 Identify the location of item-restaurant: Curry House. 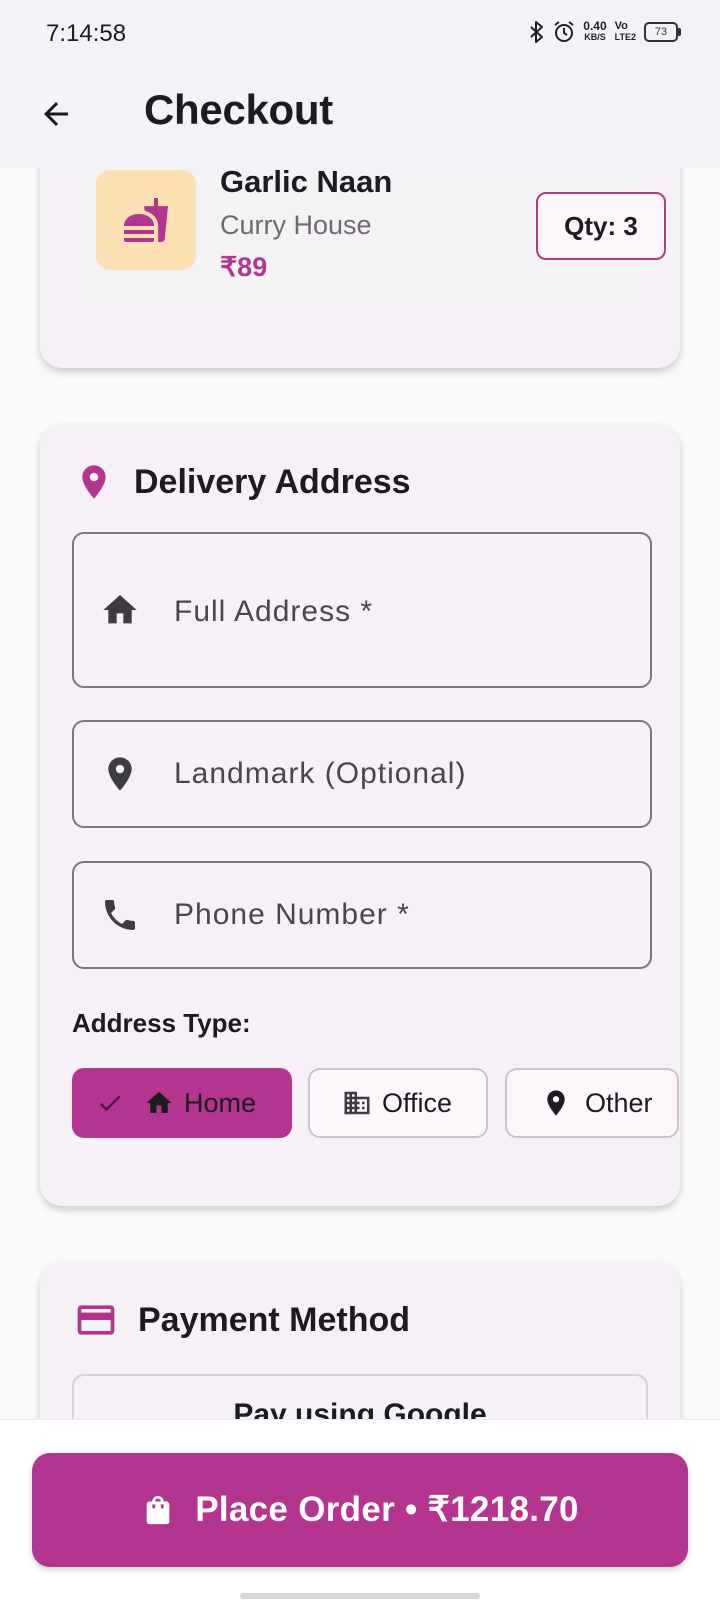
(296, 225).